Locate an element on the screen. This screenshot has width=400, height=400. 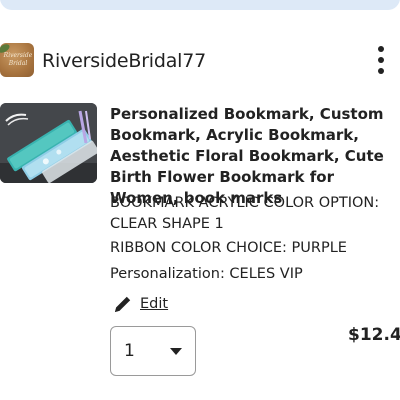
item-price: $12.49 is located at coordinates (374, 335).